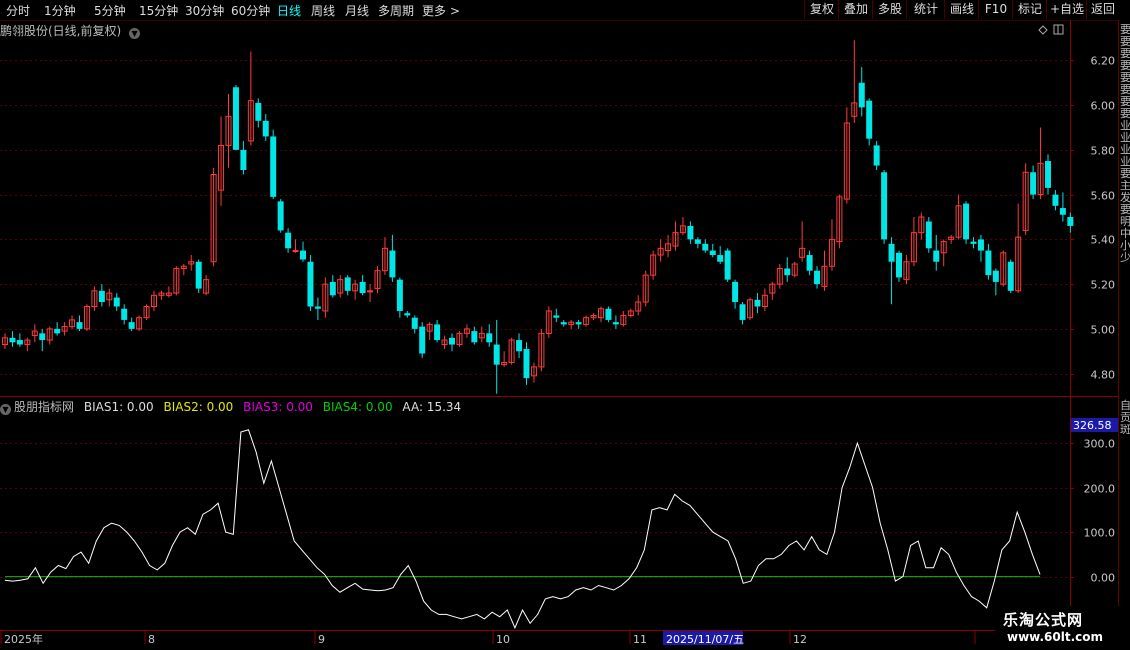 The height and width of the screenshot is (650, 1130). Describe the element at coordinates (705, 639) in the screenshot. I see `time-highlight: 2025/11/07/五` at that location.